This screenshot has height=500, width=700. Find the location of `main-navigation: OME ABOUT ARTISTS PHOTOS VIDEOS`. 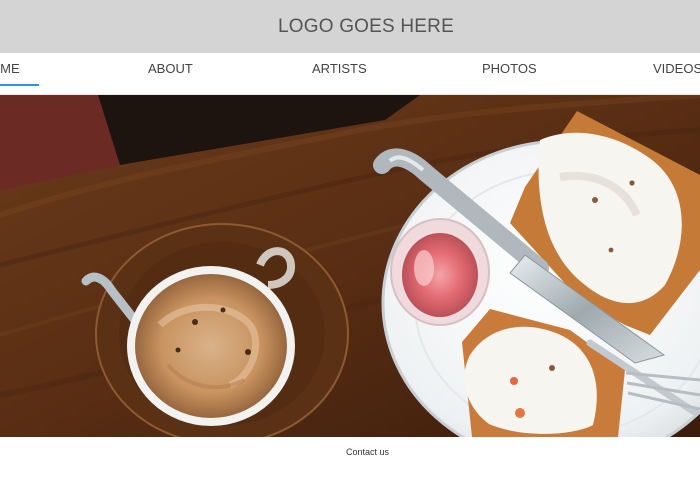

main-navigation: OME ABOUT ARTISTS PHOTOS VIDEOS is located at coordinates (350, 74).